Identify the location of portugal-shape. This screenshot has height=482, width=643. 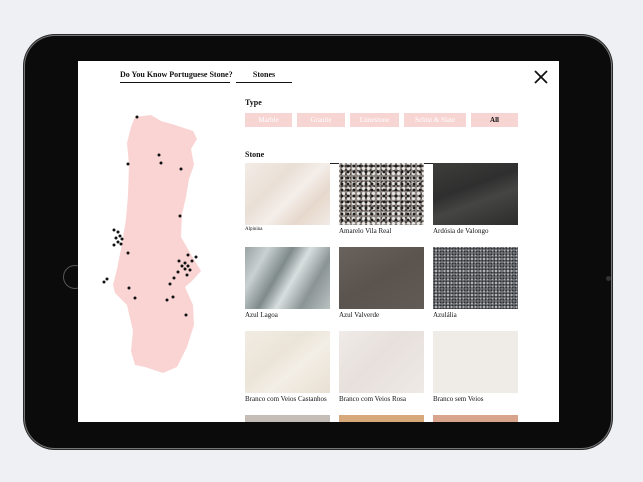
(157, 244).